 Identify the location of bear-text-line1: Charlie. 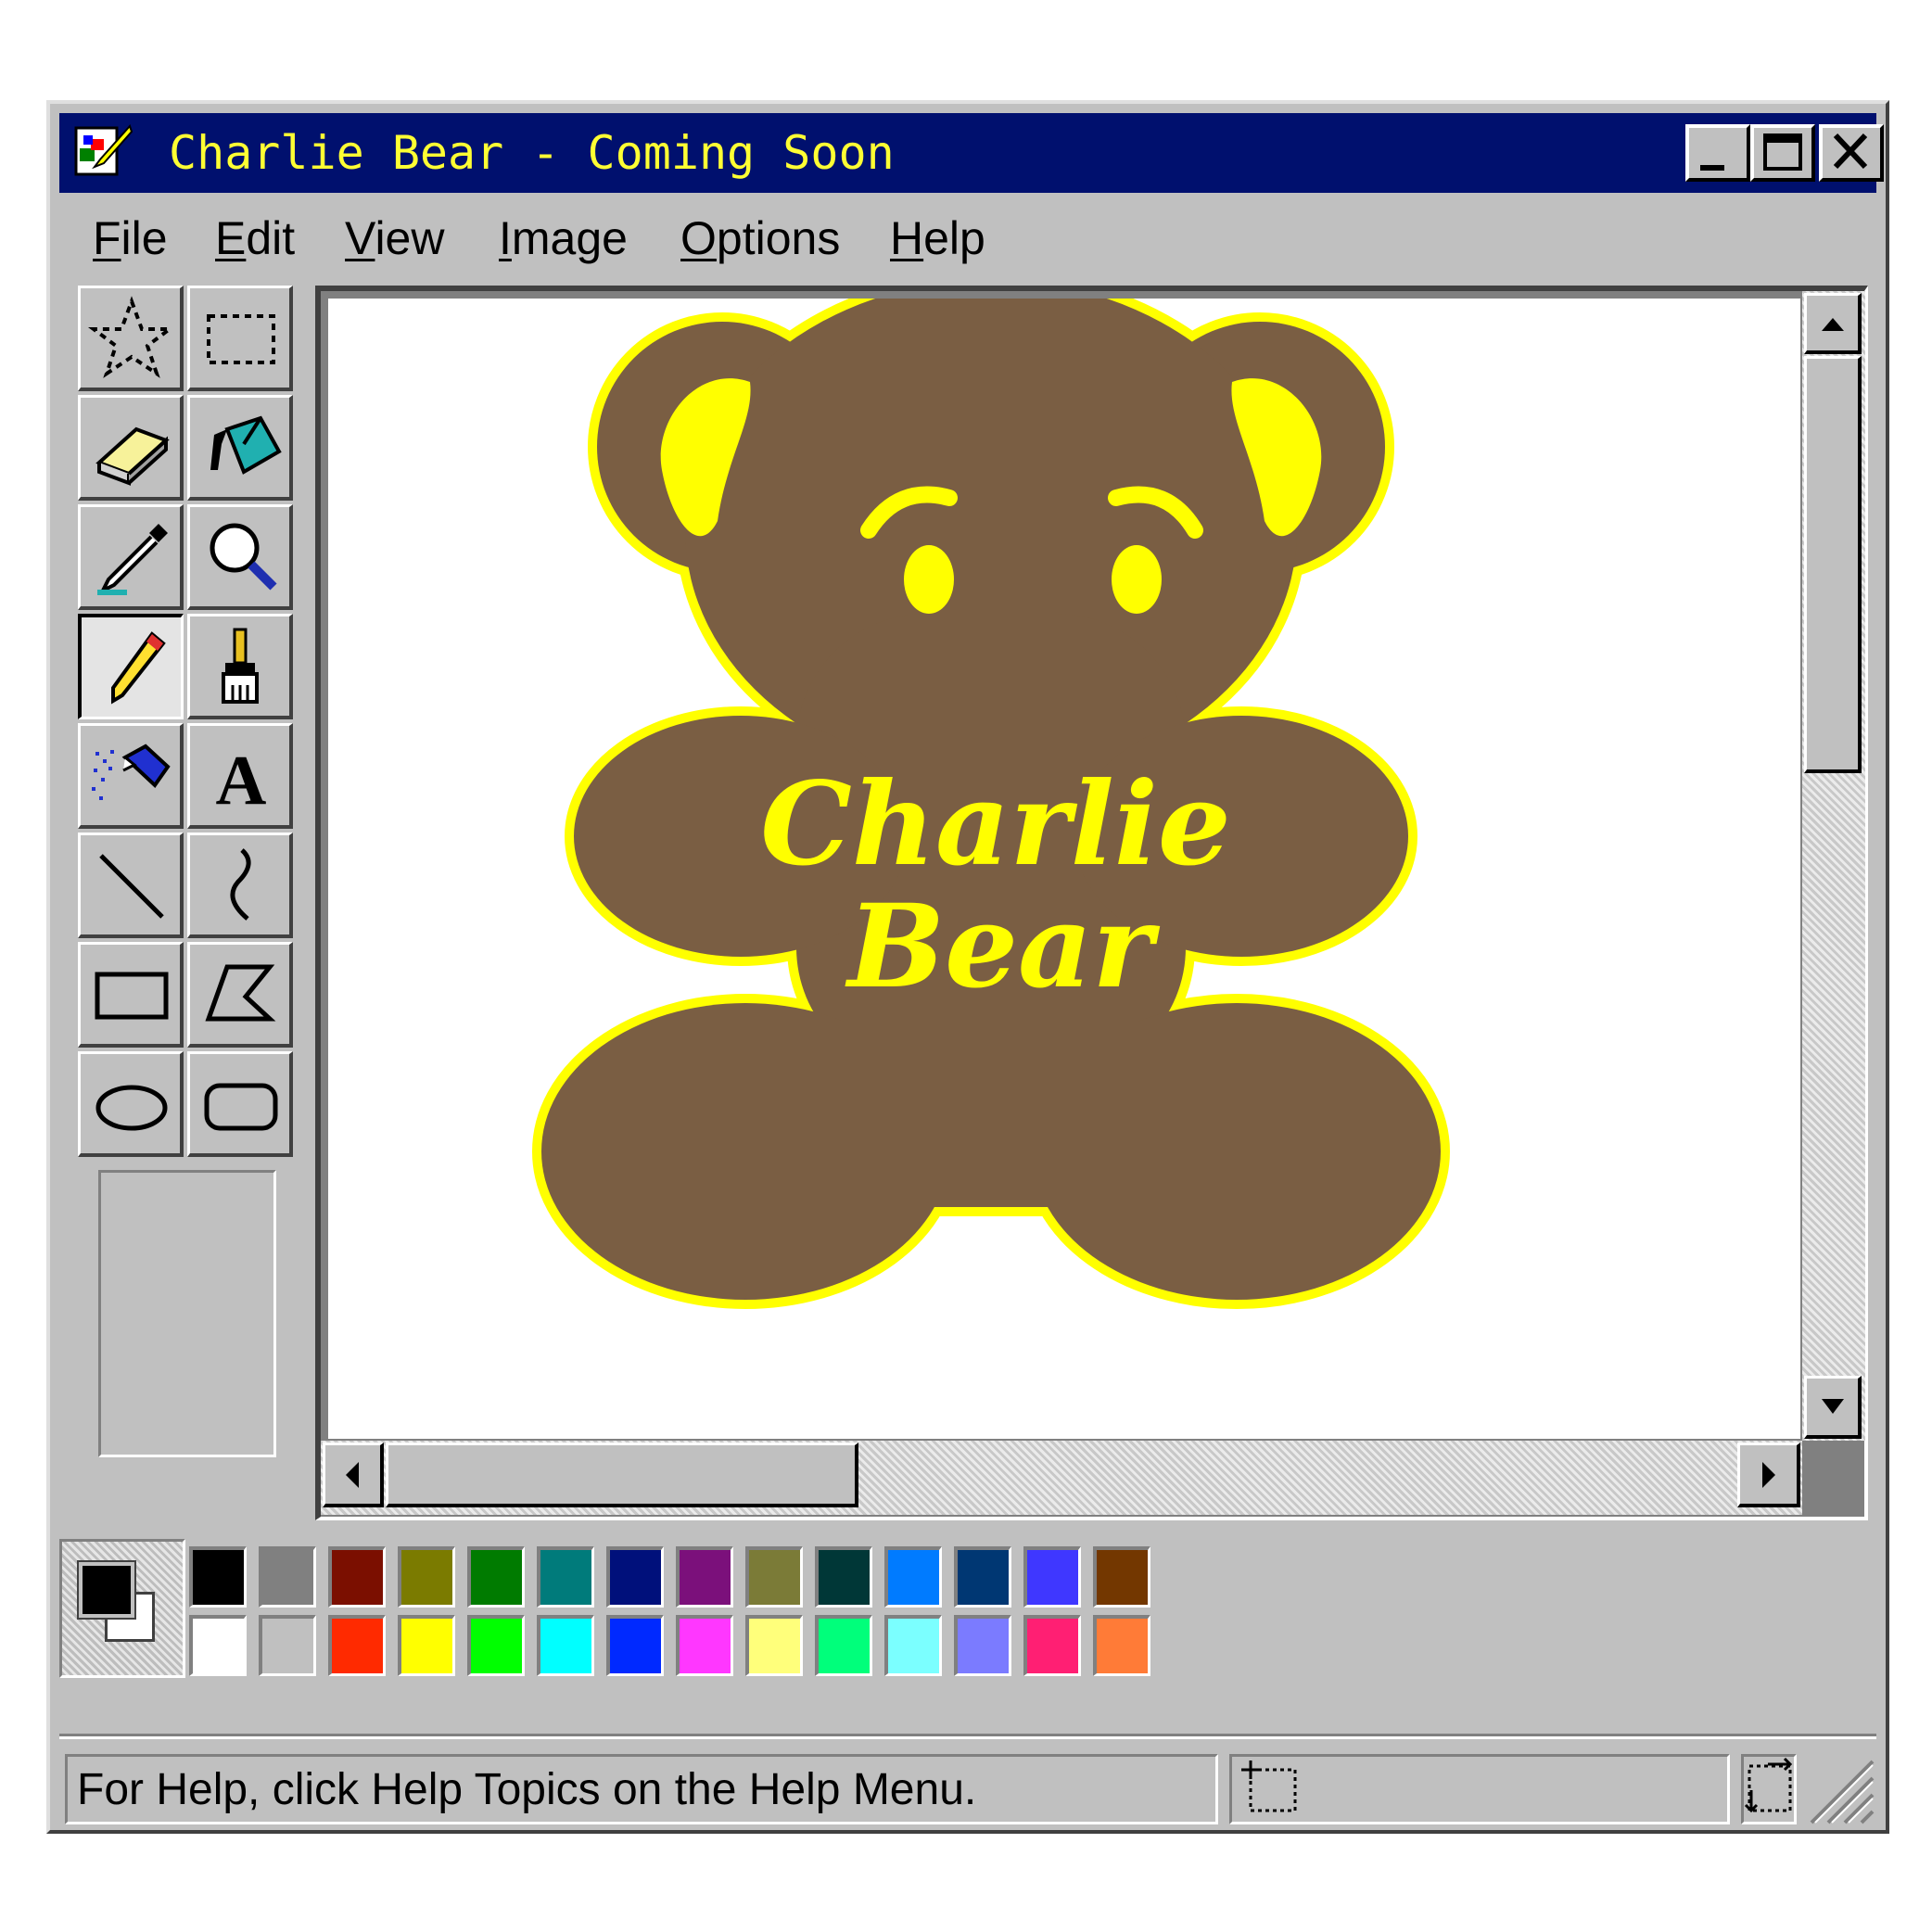
(995, 824).